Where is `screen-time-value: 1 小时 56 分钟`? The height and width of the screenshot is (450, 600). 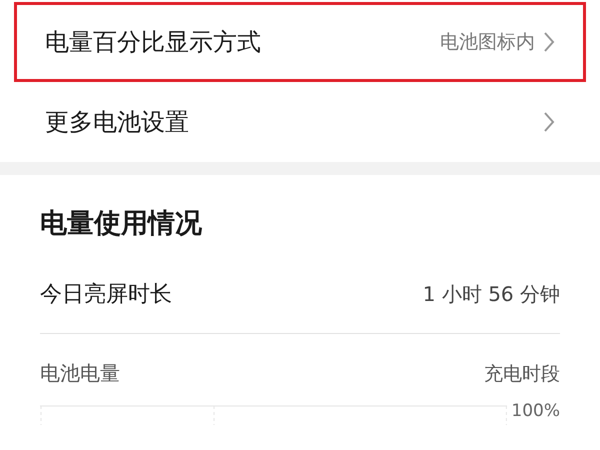 screen-time-value: 1 小时 56 分钟 is located at coordinates (491, 294).